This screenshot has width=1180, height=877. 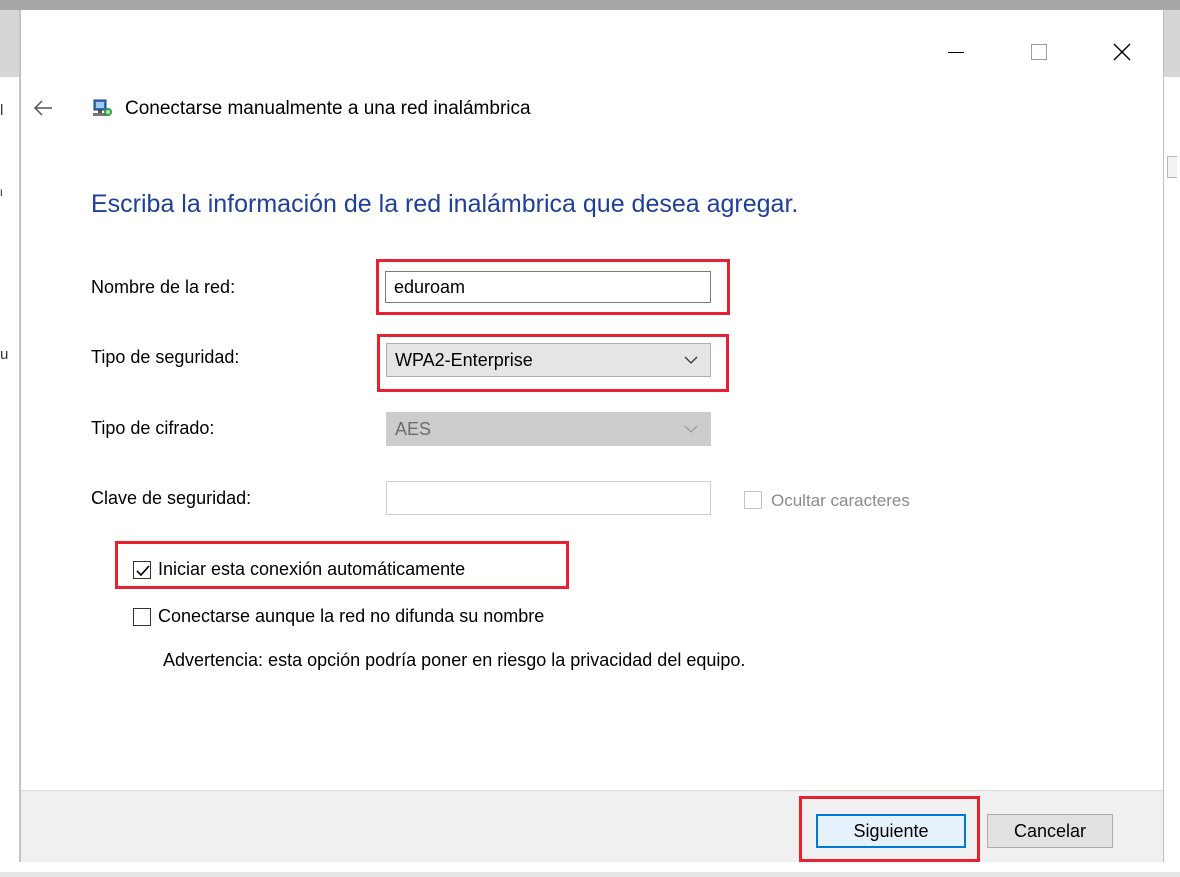 I want to click on background-text-fragment: u, so click(x=4, y=354).